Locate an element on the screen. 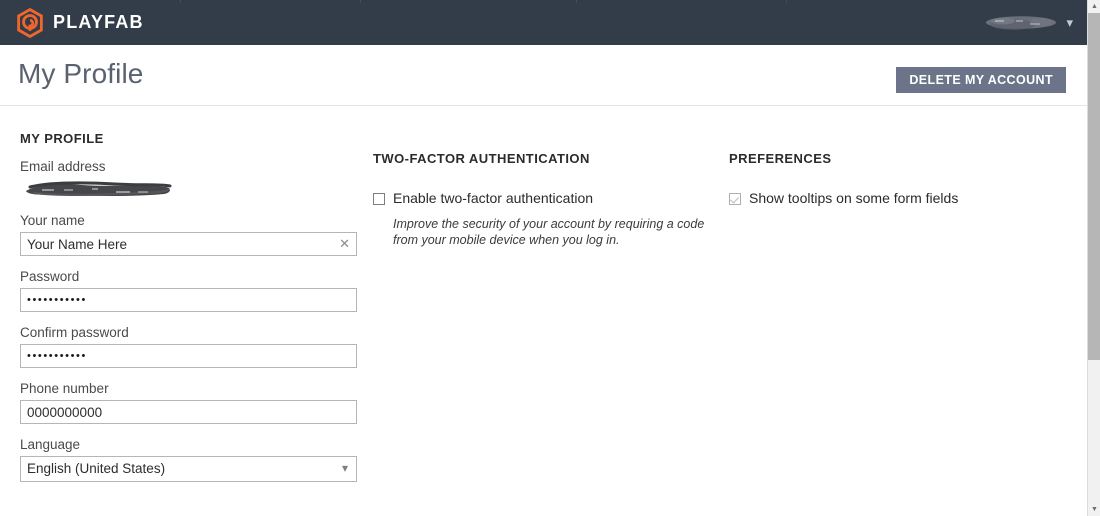 This screenshot has width=1100, height=516. phone-number-field: Phone number is located at coordinates (192, 402).